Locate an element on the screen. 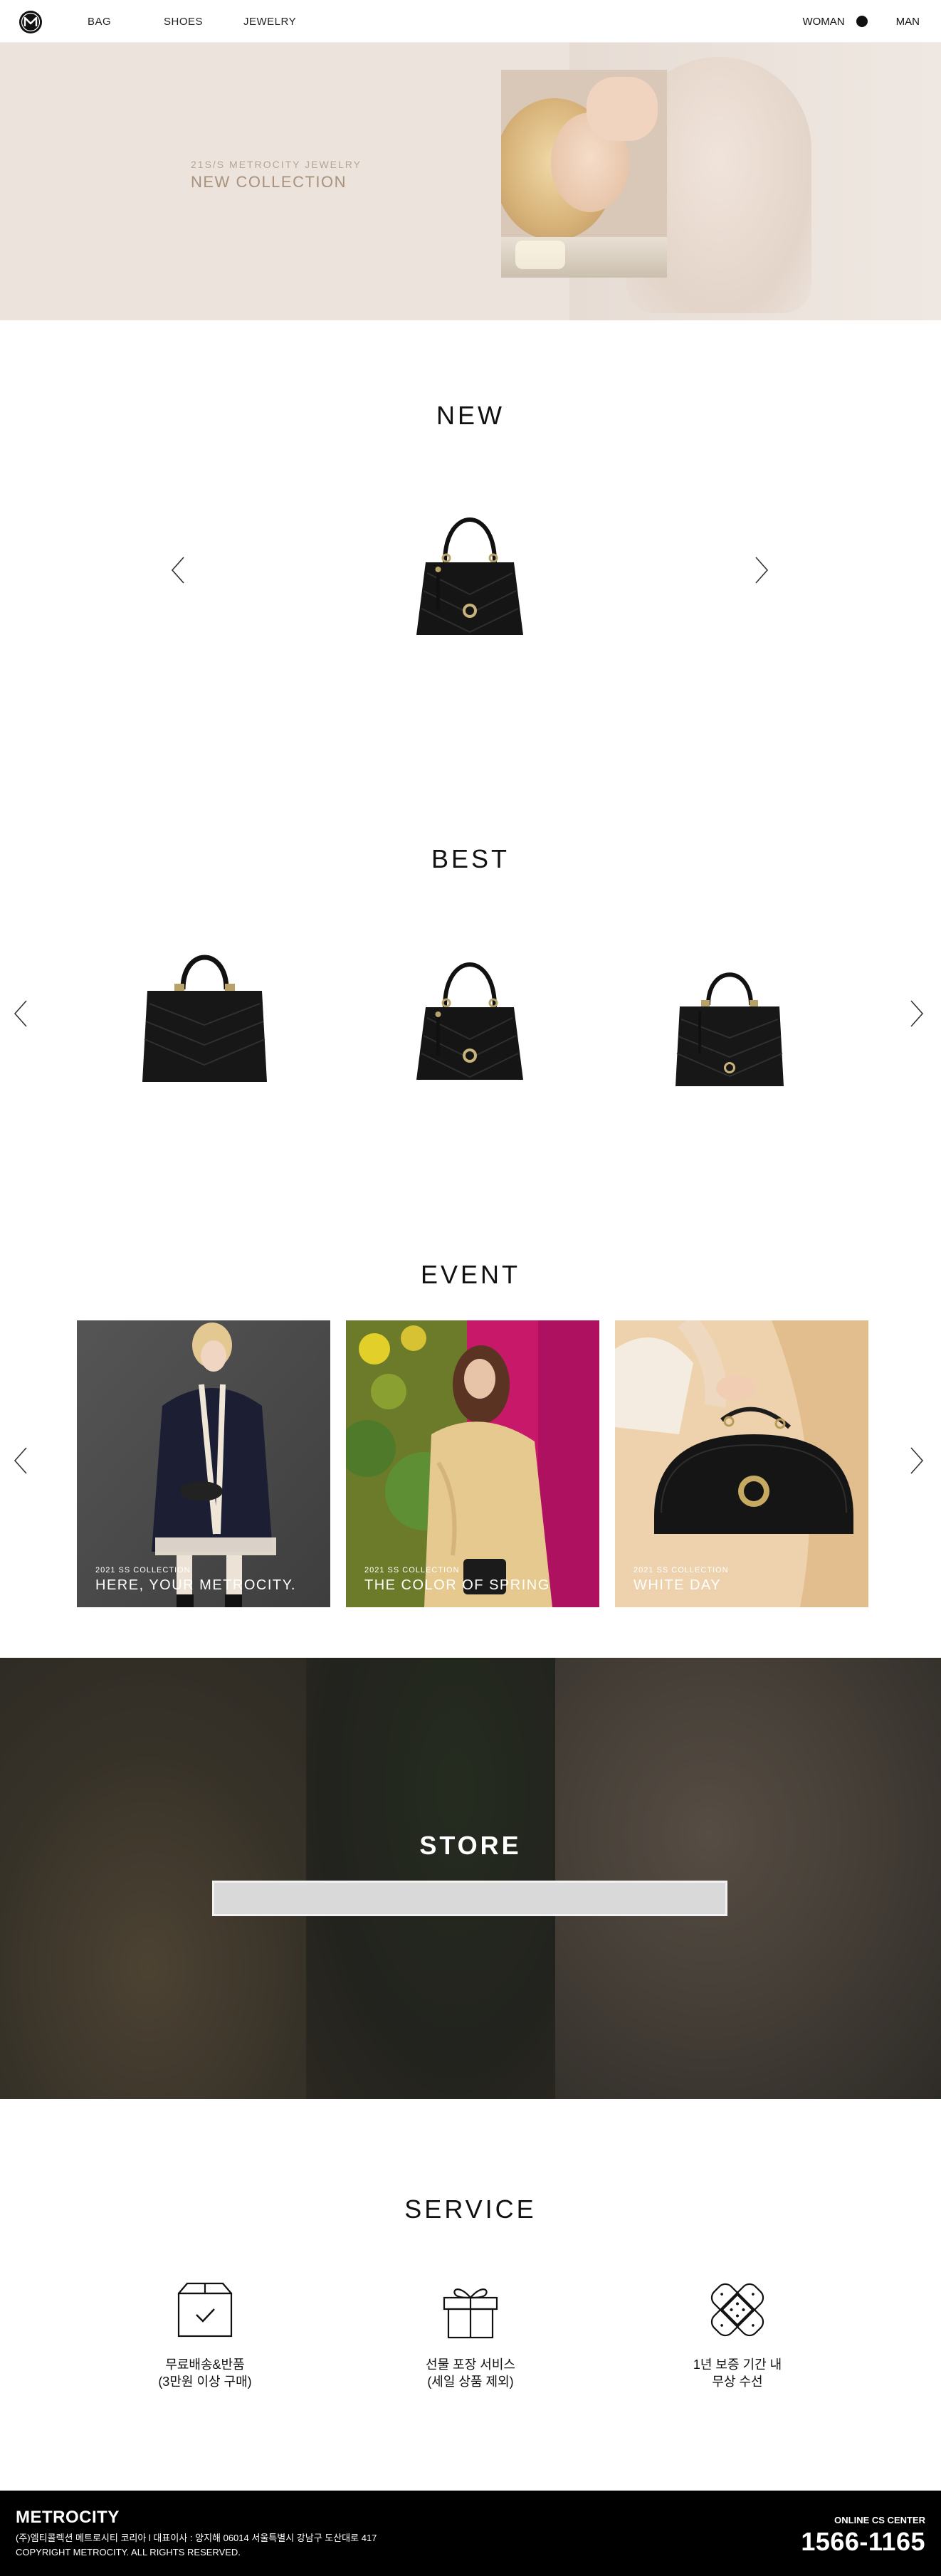  gender-woman-label: WOMAN is located at coordinates (823, 22).